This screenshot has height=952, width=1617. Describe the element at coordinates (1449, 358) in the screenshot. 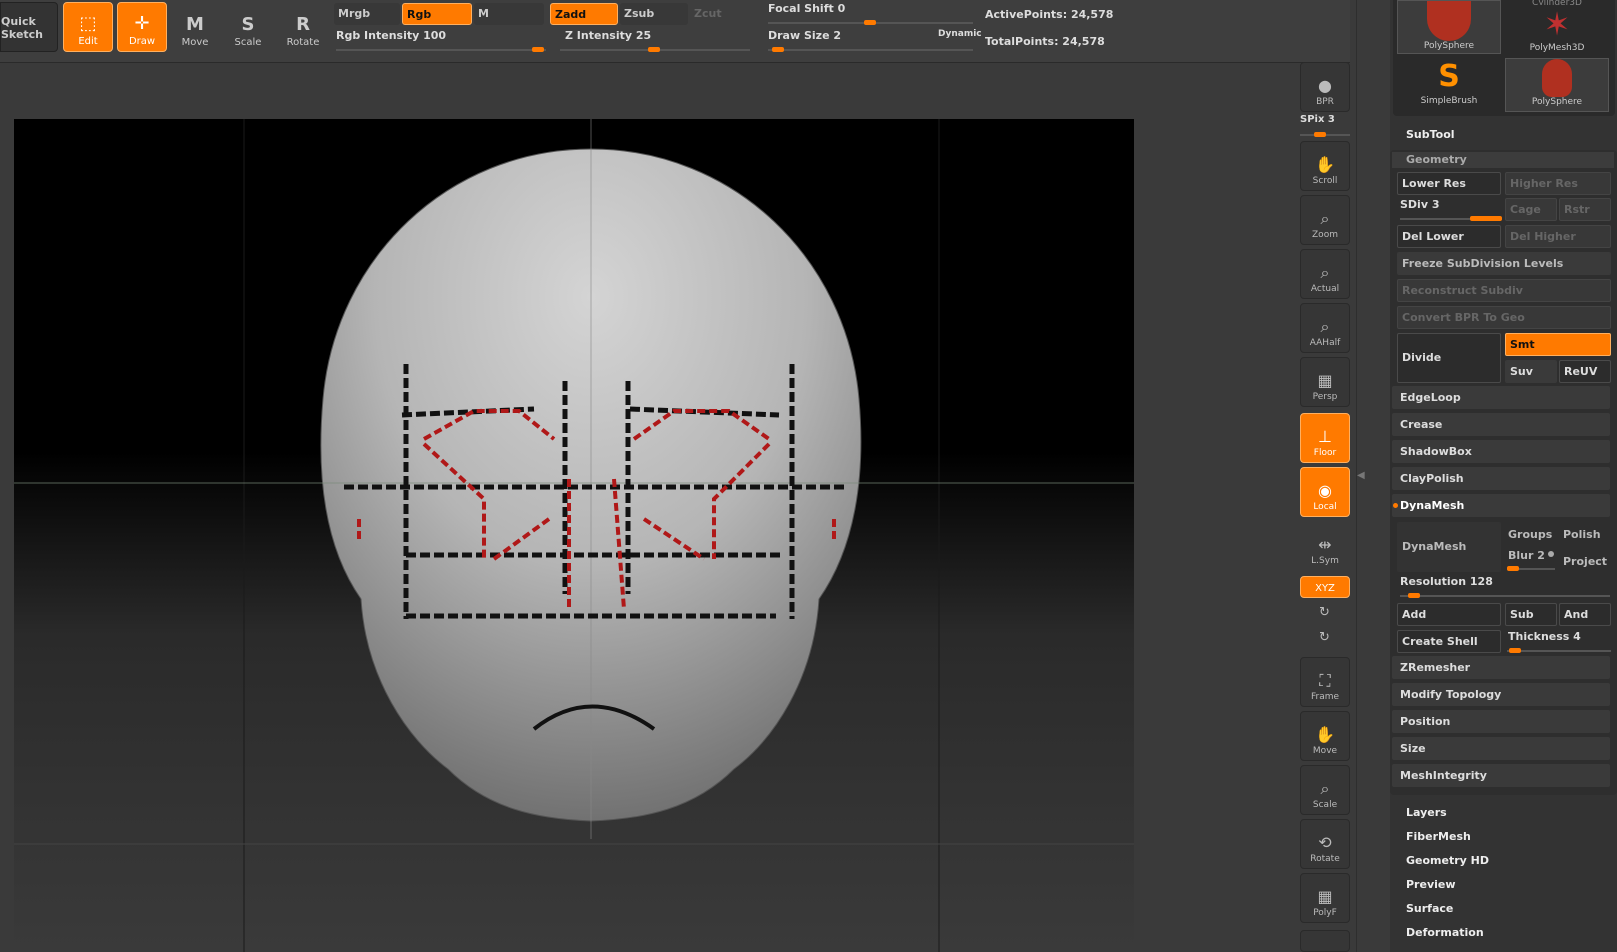

I see `divide-button: Divide` at that location.